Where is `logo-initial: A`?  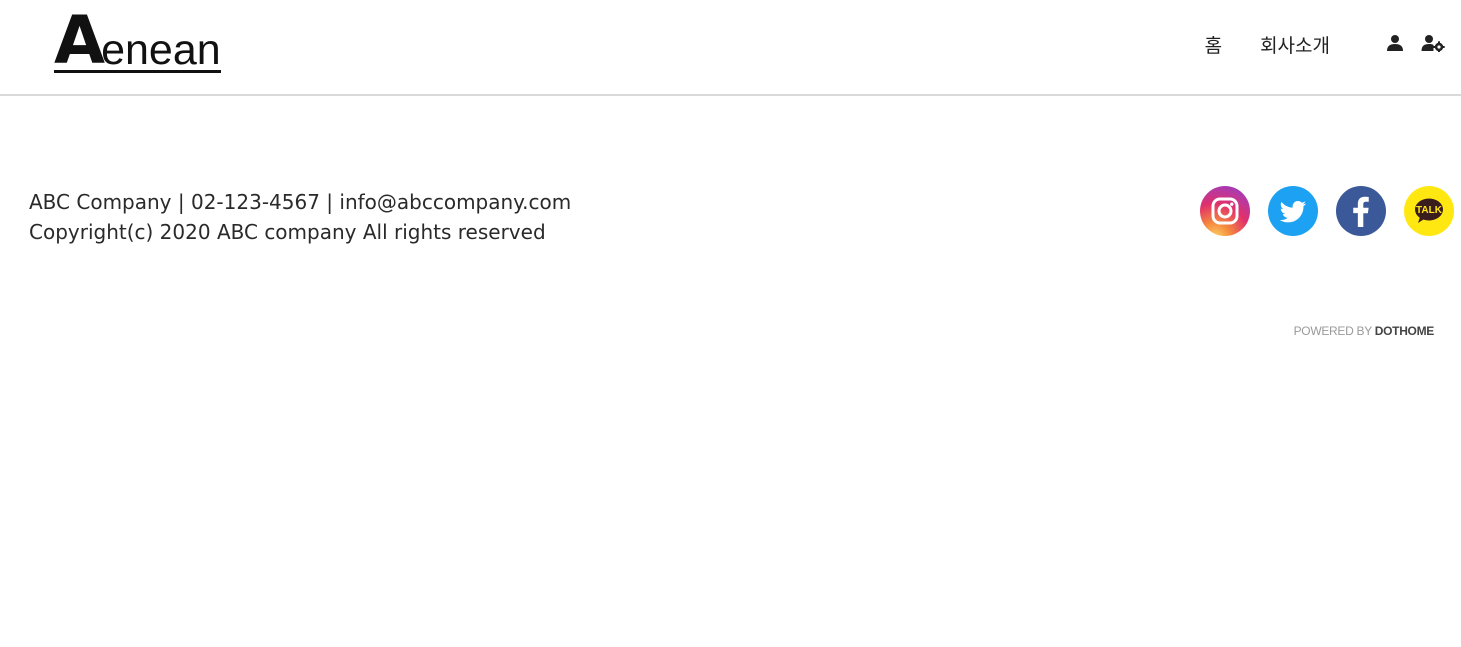
logo-initial: A is located at coordinates (79, 40).